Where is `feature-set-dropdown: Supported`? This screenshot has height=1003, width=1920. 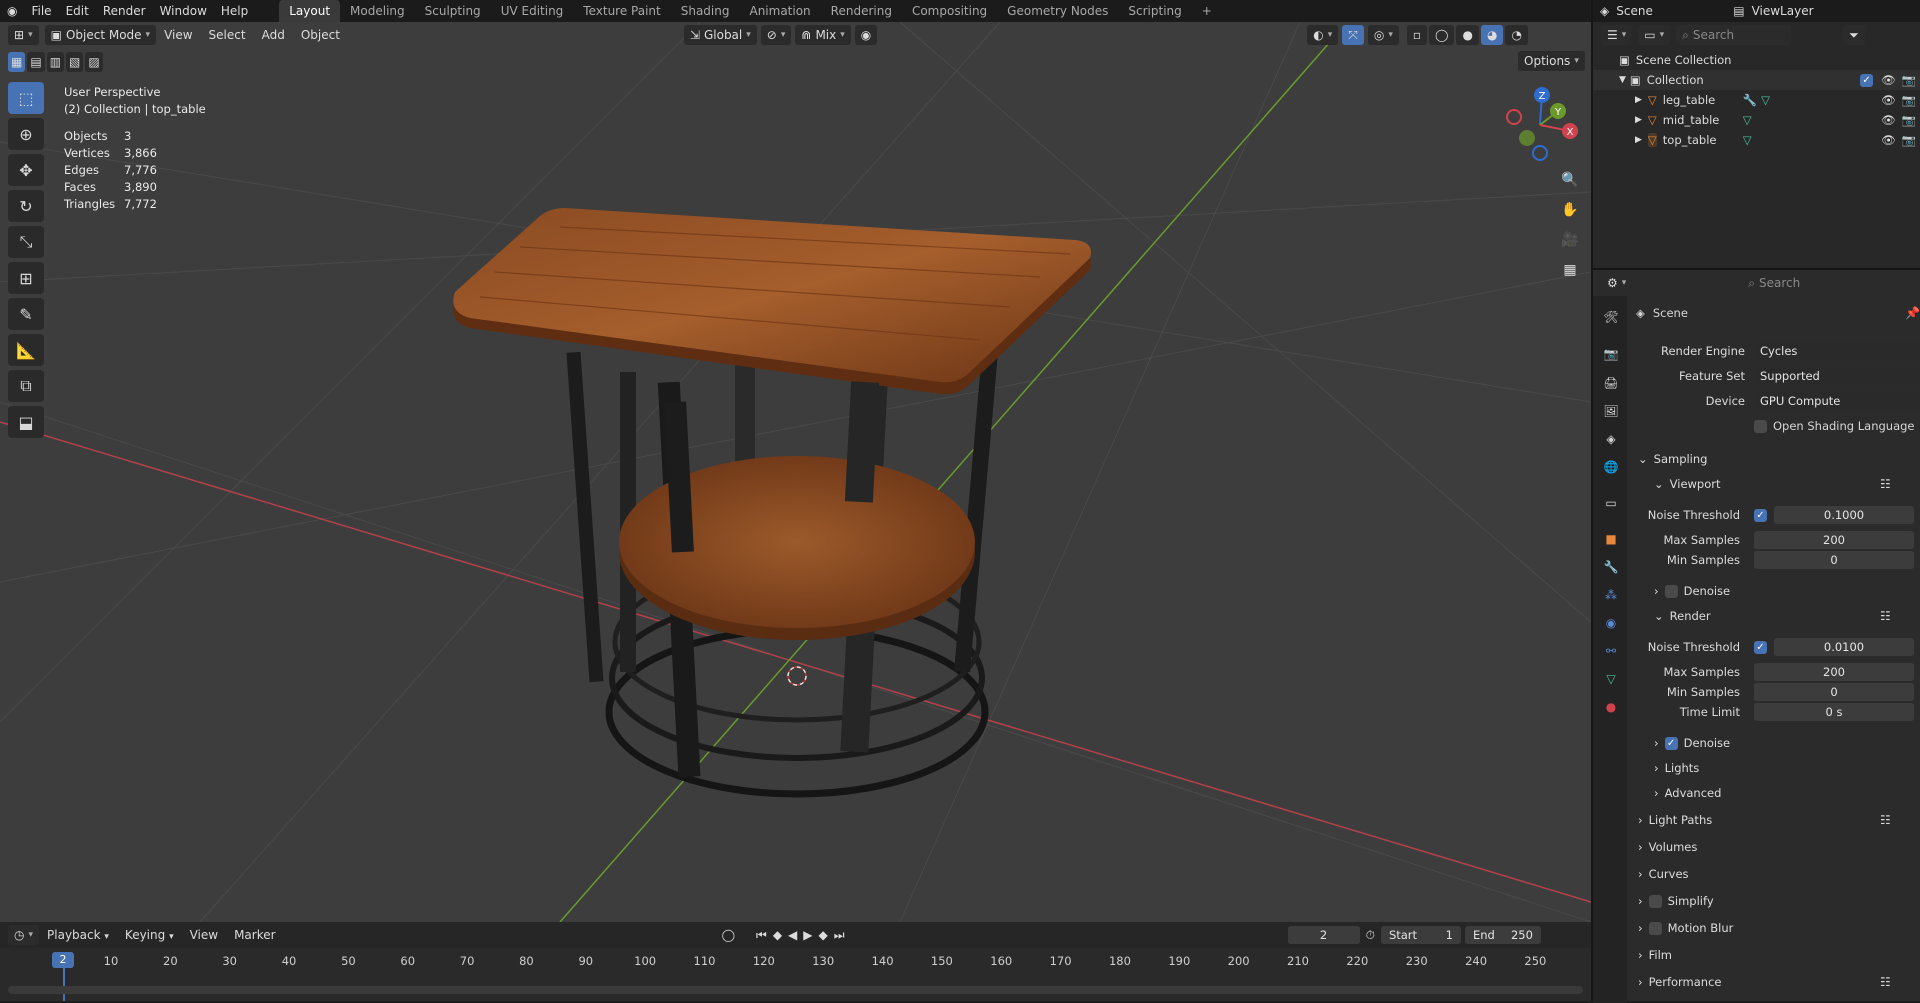 feature-set-dropdown: Supported is located at coordinates (1837, 376).